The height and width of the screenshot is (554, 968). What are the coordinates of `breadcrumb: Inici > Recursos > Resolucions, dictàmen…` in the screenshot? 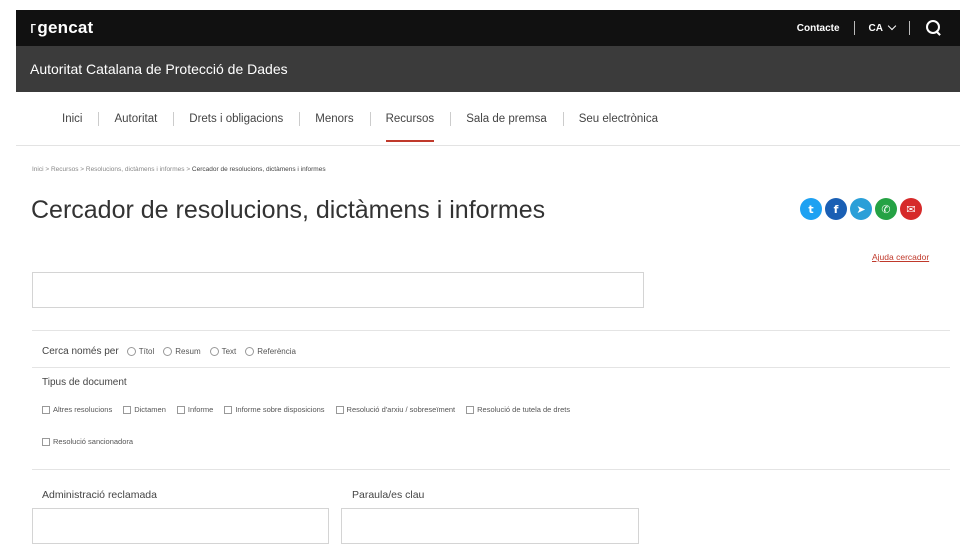 It's located at (179, 169).